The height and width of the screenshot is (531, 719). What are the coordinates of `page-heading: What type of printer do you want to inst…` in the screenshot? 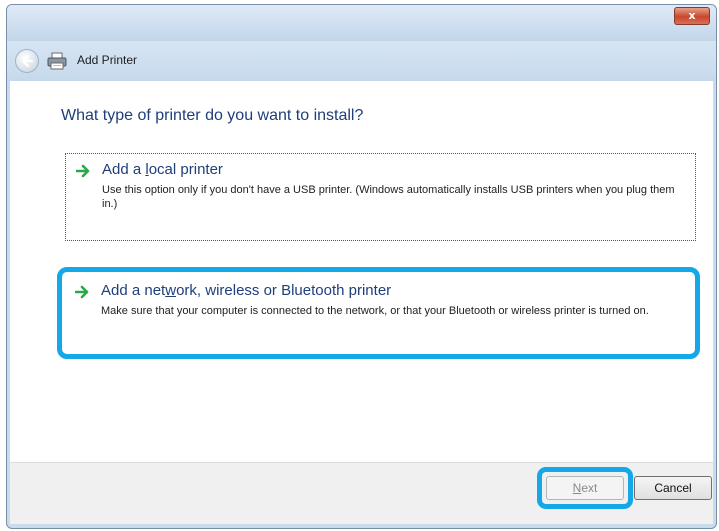 It's located at (212, 115).